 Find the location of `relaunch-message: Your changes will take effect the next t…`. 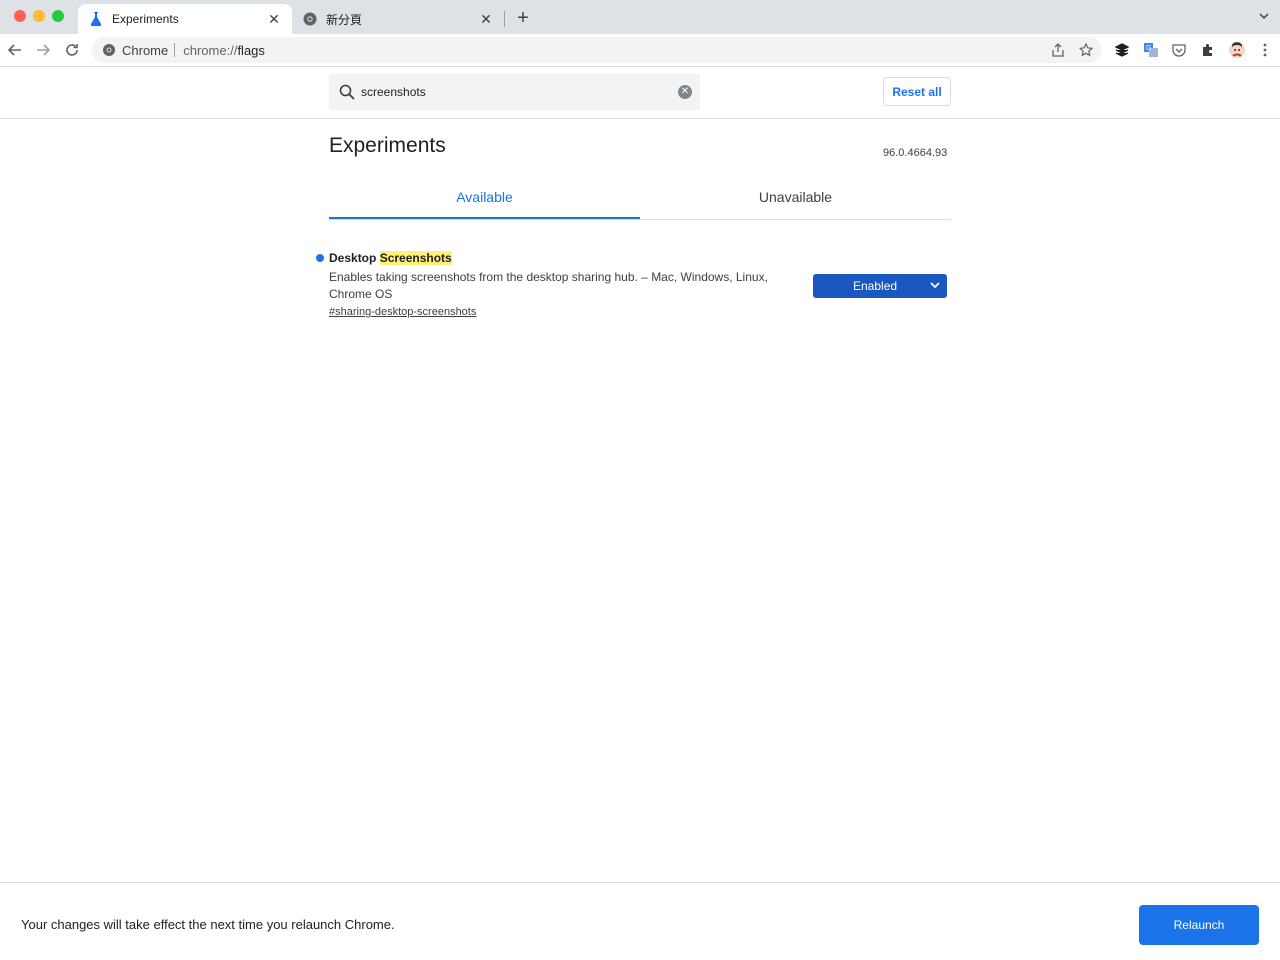

relaunch-message: Your changes will take effect the next t… is located at coordinates (208, 924).